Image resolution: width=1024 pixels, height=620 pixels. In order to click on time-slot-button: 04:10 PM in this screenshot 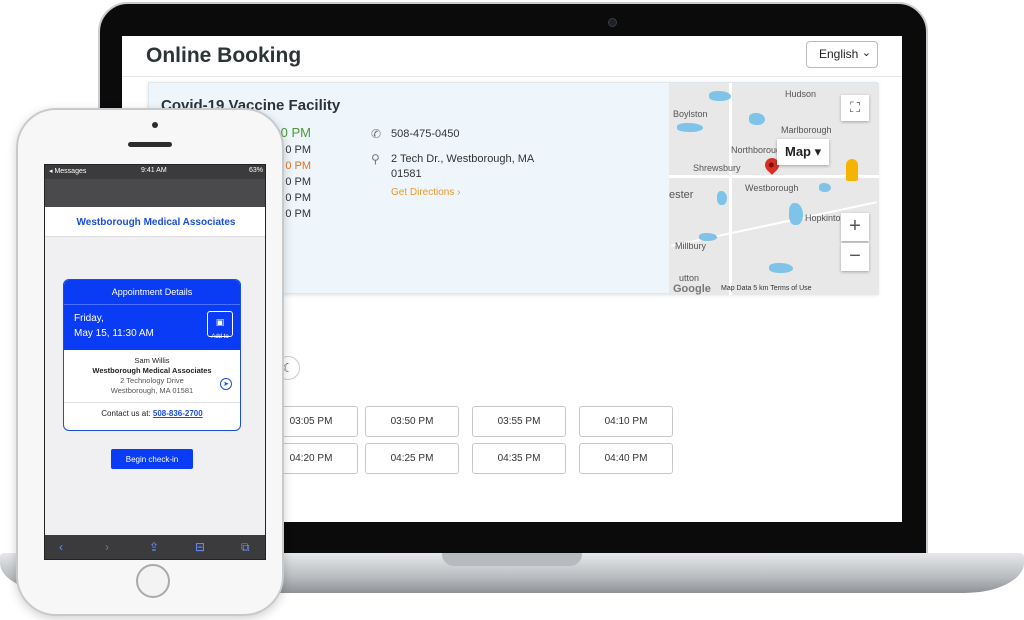, I will do `click(626, 421)`.